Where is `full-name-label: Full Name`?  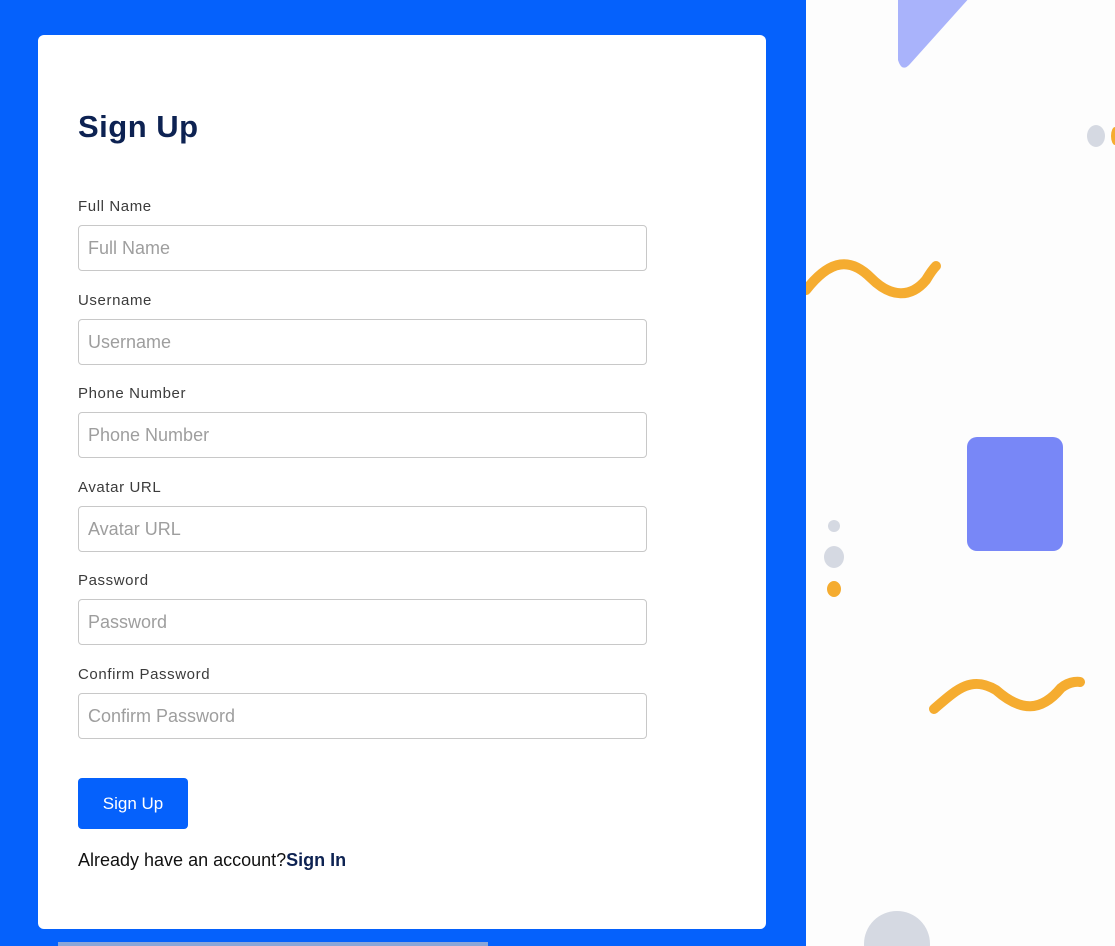 full-name-label: Full Name is located at coordinates (115, 206).